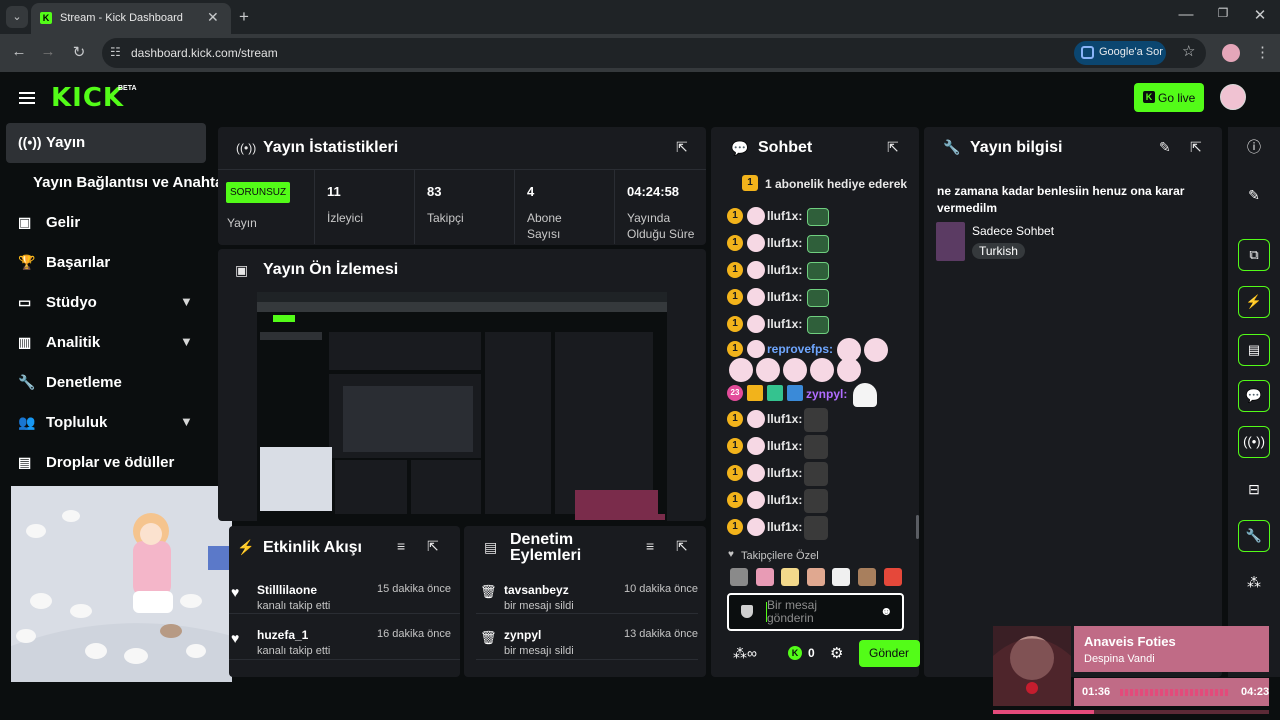  I want to click on close-window-button: ✕, so click(1260, 15).